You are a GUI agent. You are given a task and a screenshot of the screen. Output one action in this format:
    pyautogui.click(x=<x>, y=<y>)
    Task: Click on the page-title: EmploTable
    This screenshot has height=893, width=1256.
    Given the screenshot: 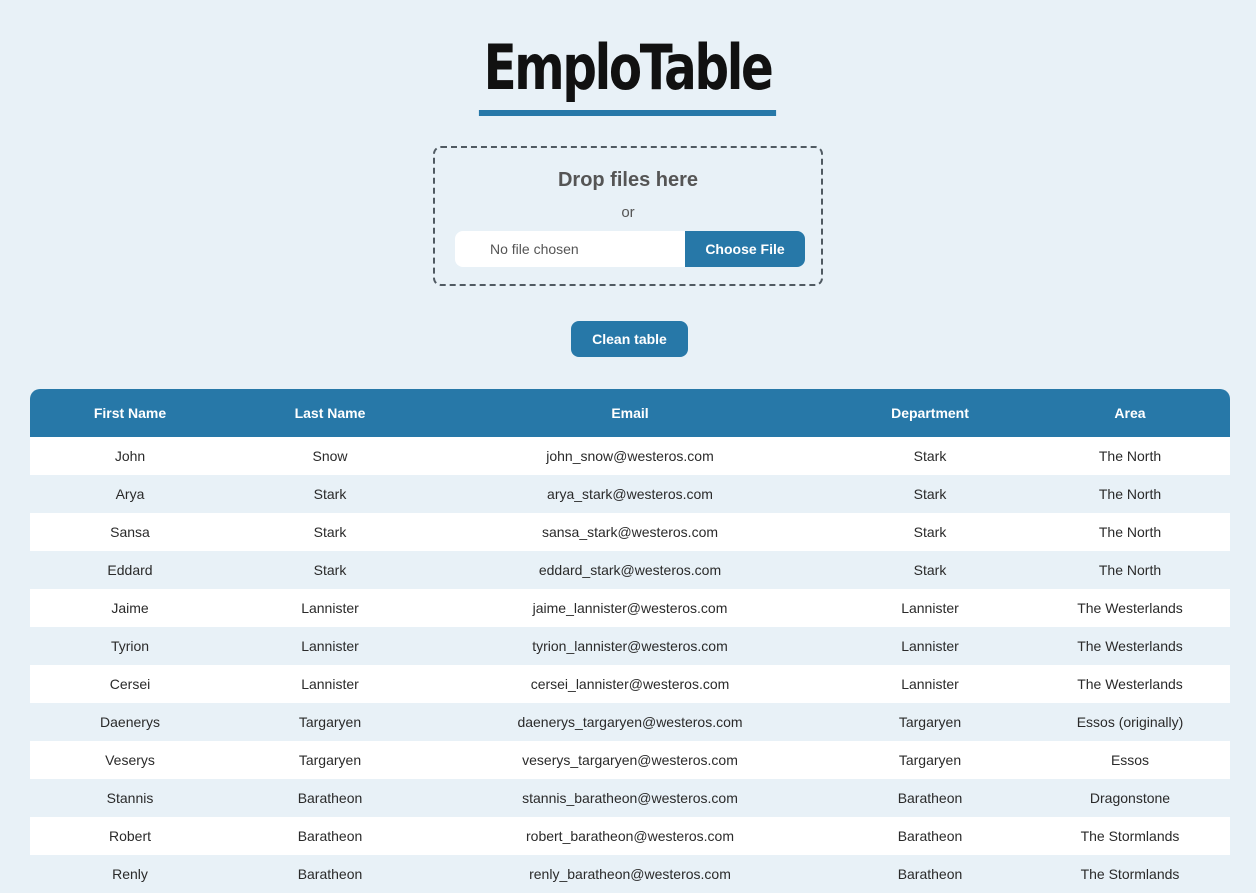 What is the action you would take?
    pyautogui.click(x=628, y=71)
    